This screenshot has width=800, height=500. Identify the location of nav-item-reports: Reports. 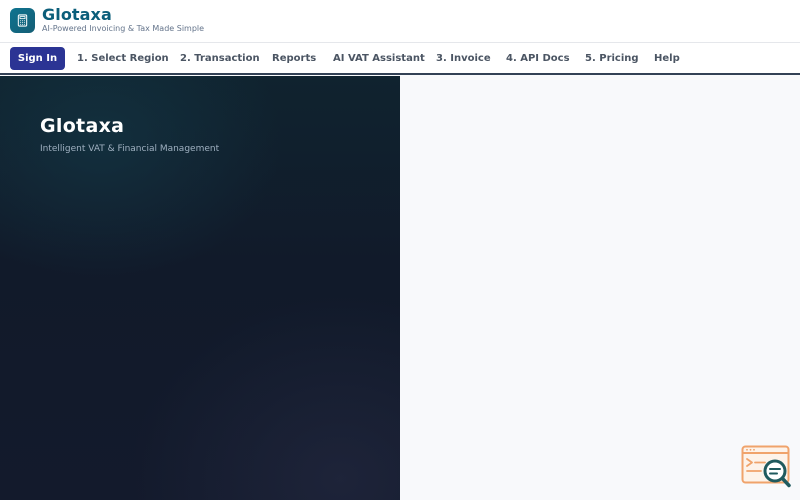
(294, 58).